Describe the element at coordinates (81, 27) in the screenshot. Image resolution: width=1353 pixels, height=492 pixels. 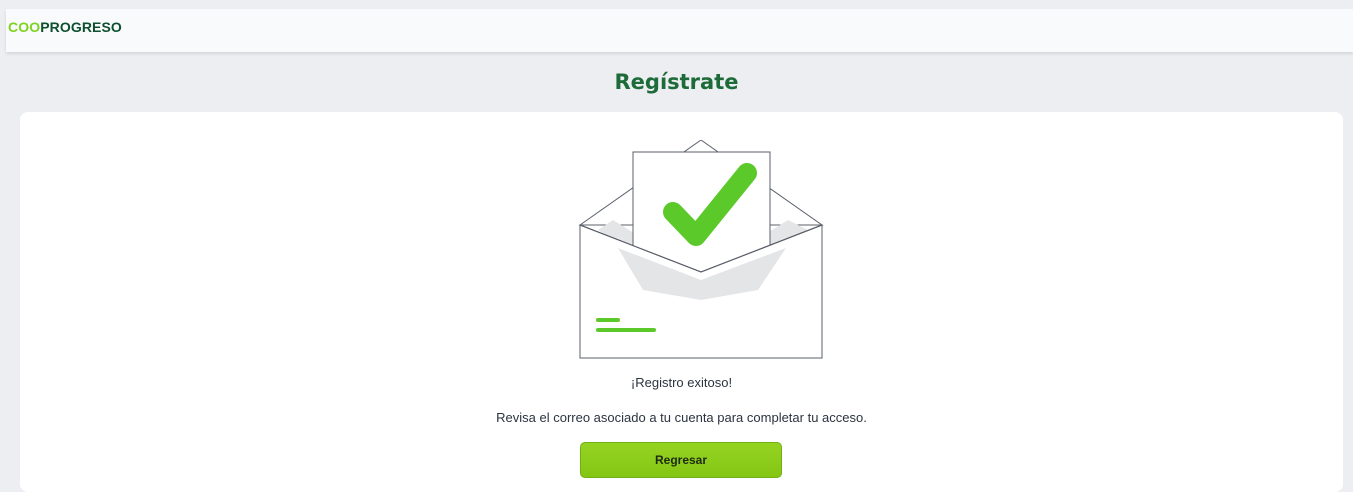
I see `logo-suffix: PROGRESO` at that location.